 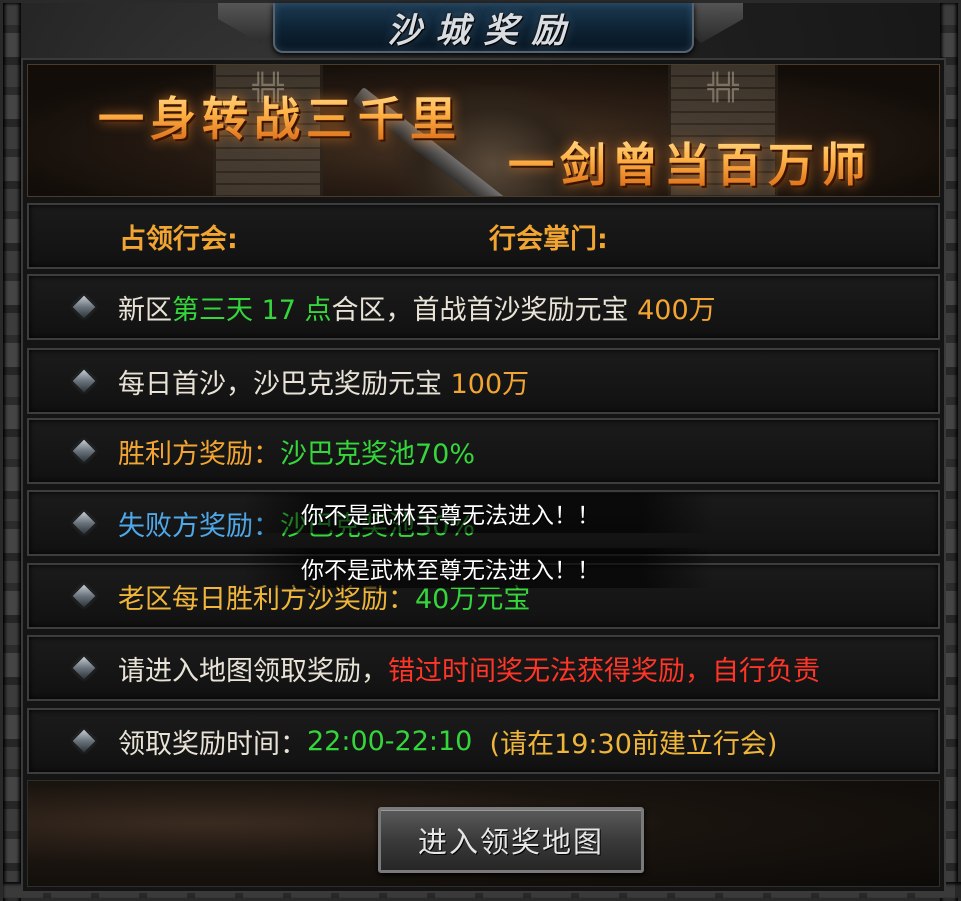 What do you see at coordinates (284, 384) in the screenshot?
I see `reward-text-segment: 每日首沙，沙巴克奖励元宝` at bounding box center [284, 384].